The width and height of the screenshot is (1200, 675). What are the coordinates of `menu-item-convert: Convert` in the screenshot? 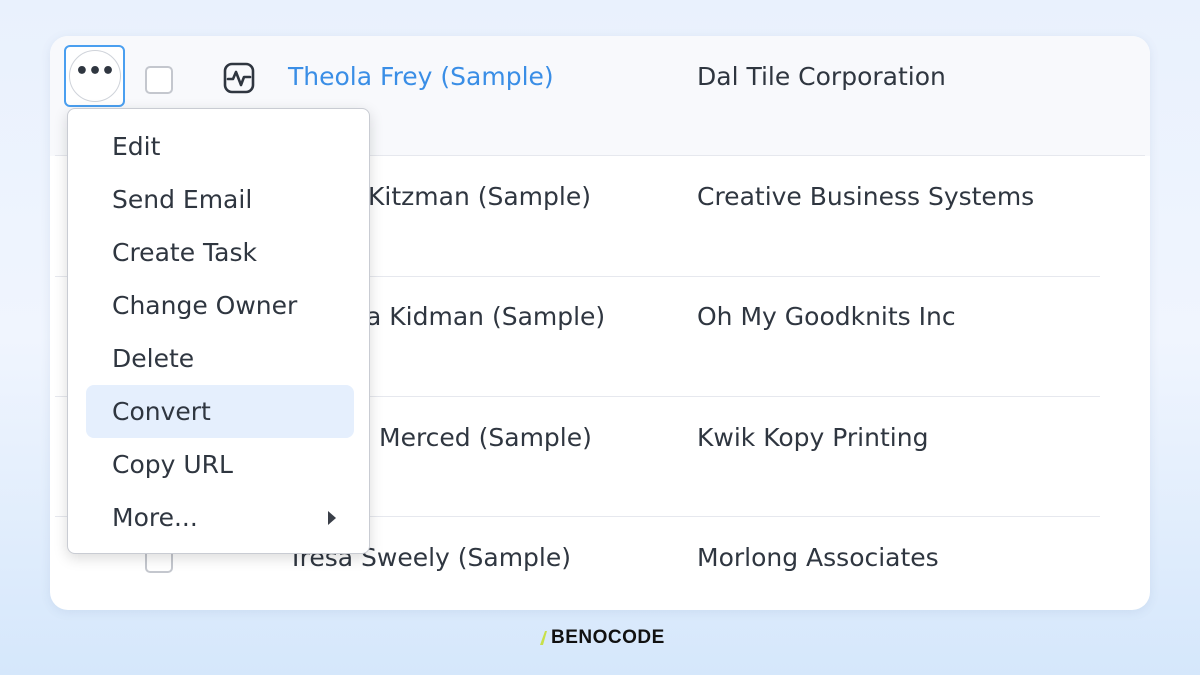 It's located at (220, 411).